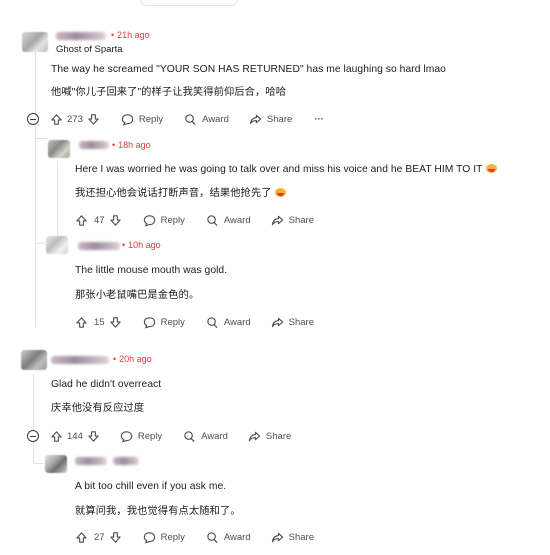 The image size is (550, 555). What do you see at coordinates (158, 511) in the screenshot?
I see `comment-translation: 就算问我，我也觉得有点太随和了。` at bounding box center [158, 511].